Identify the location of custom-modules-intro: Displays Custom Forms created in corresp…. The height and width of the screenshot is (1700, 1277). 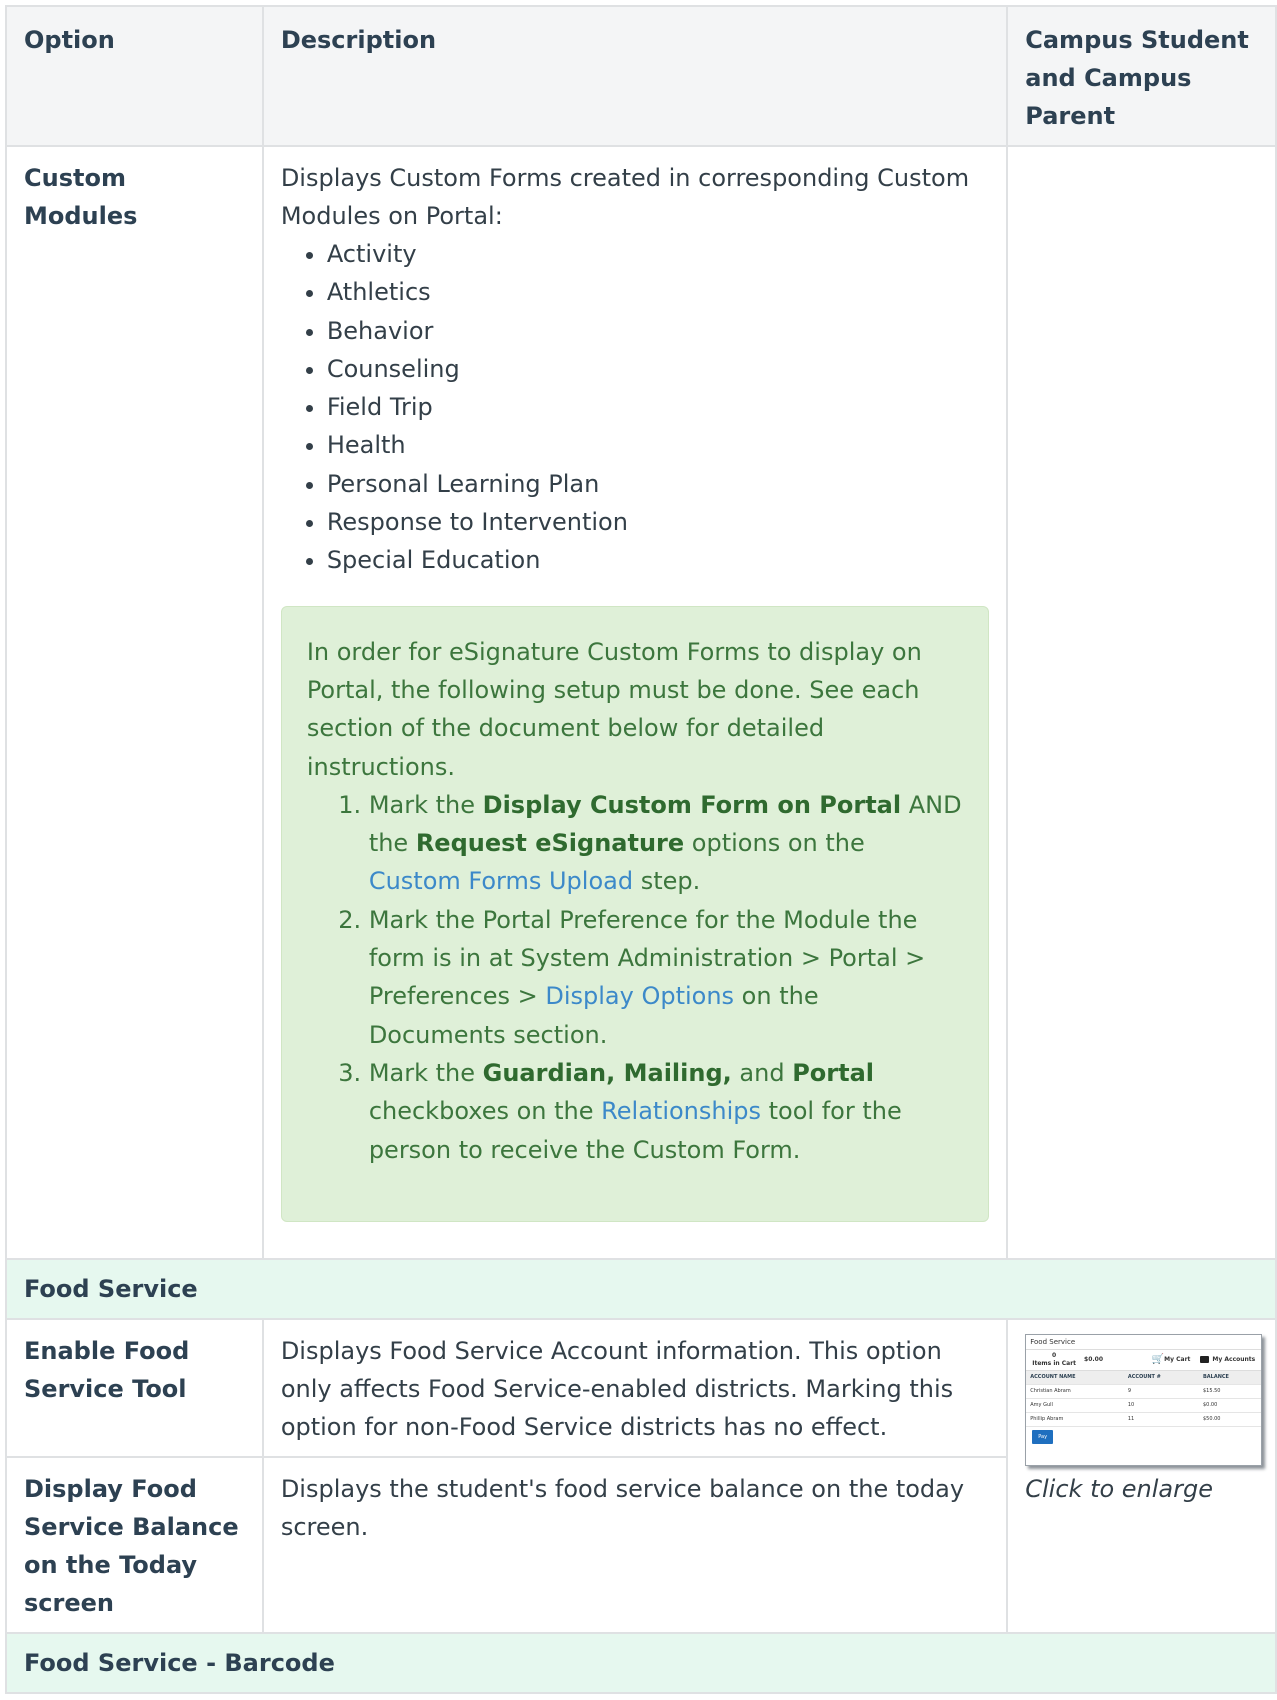
(625, 197).